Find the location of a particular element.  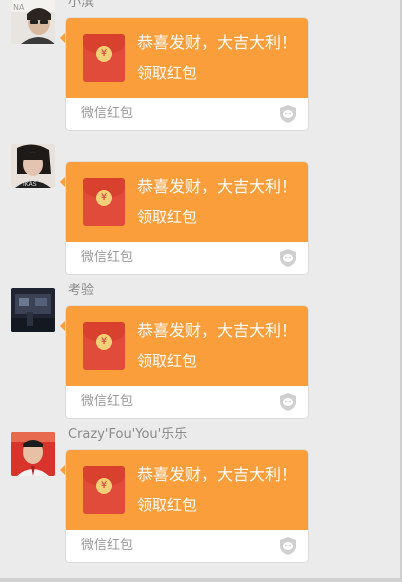

avatar-photo-man-red is located at coordinates (33, 454).